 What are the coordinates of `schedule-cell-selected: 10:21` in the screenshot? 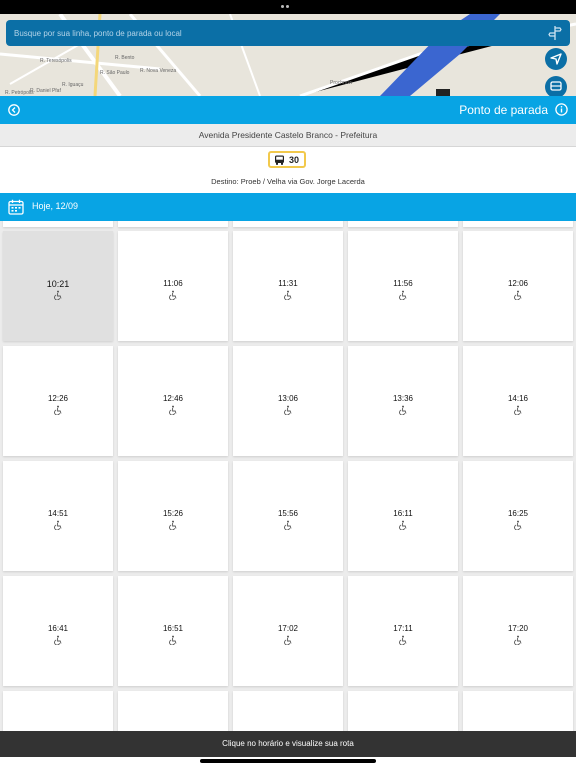 It's located at (58, 286).